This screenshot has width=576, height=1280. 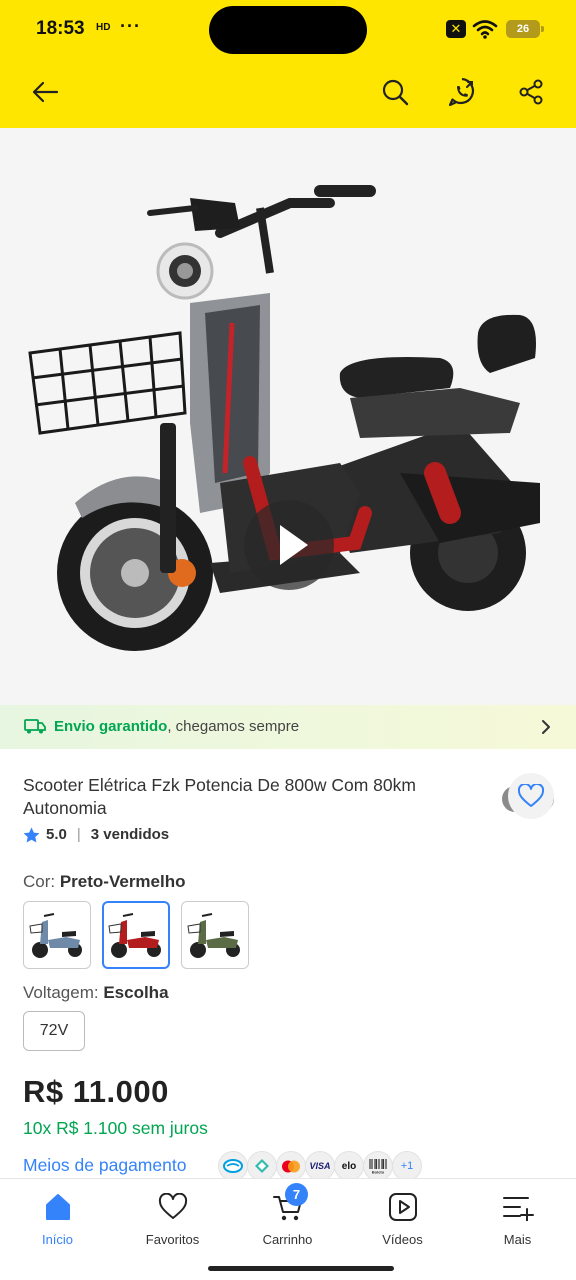 What do you see at coordinates (130, 26) in the screenshot?
I see `more-notifications-icon: ···` at bounding box center [130, 26].